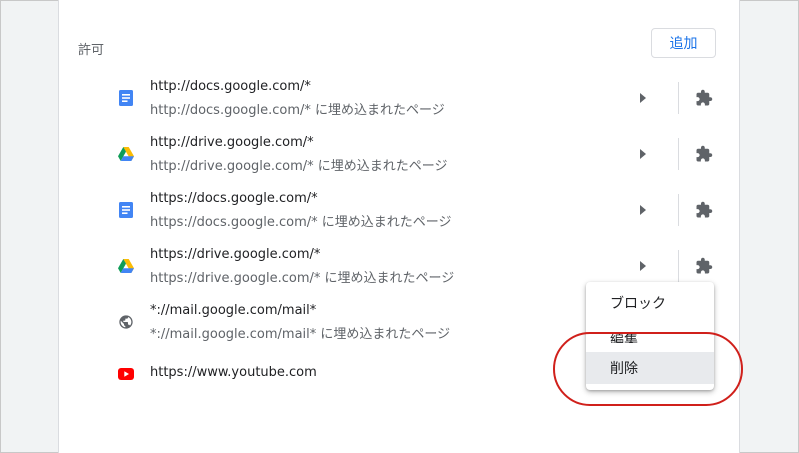  What do you see at coordinates (650, 368) in the screenshot?
I see `menu-item-delete: 削除` at bounding box center [650, 368].